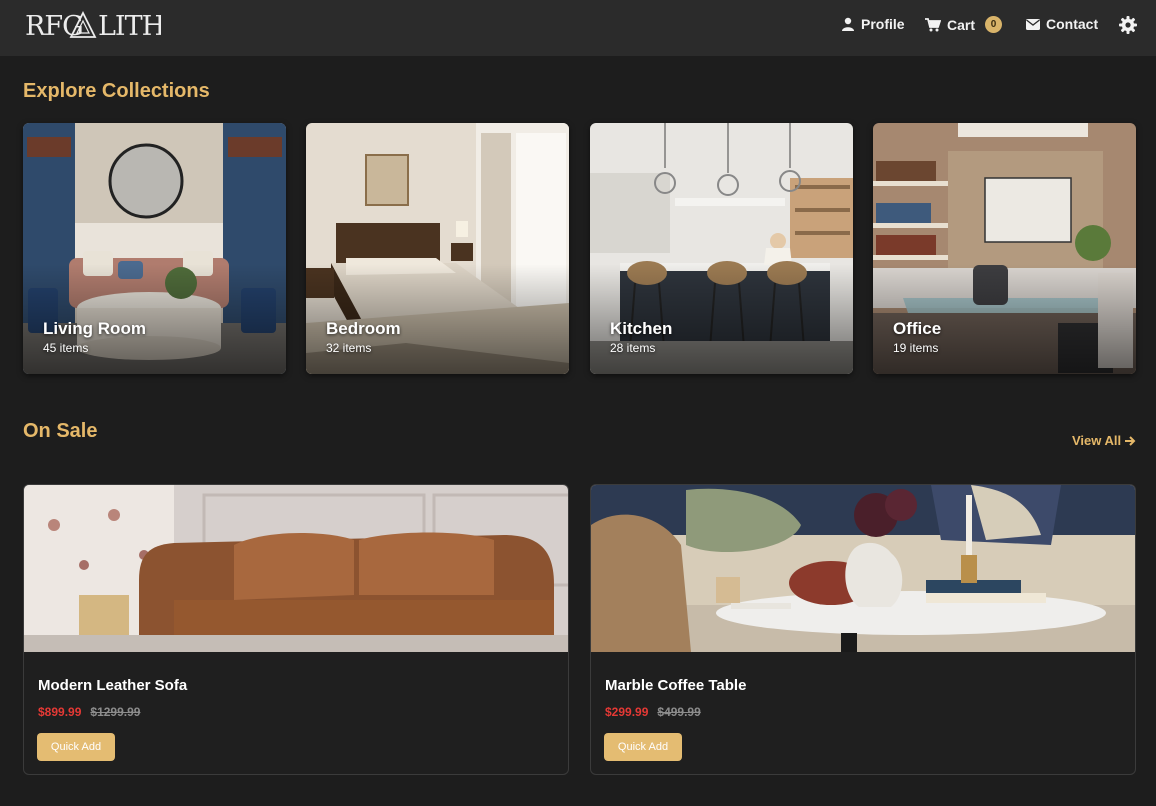 The image size is (1156, 806). I want to click on price-row: $899.99 $1299.99, so click(89, 712).